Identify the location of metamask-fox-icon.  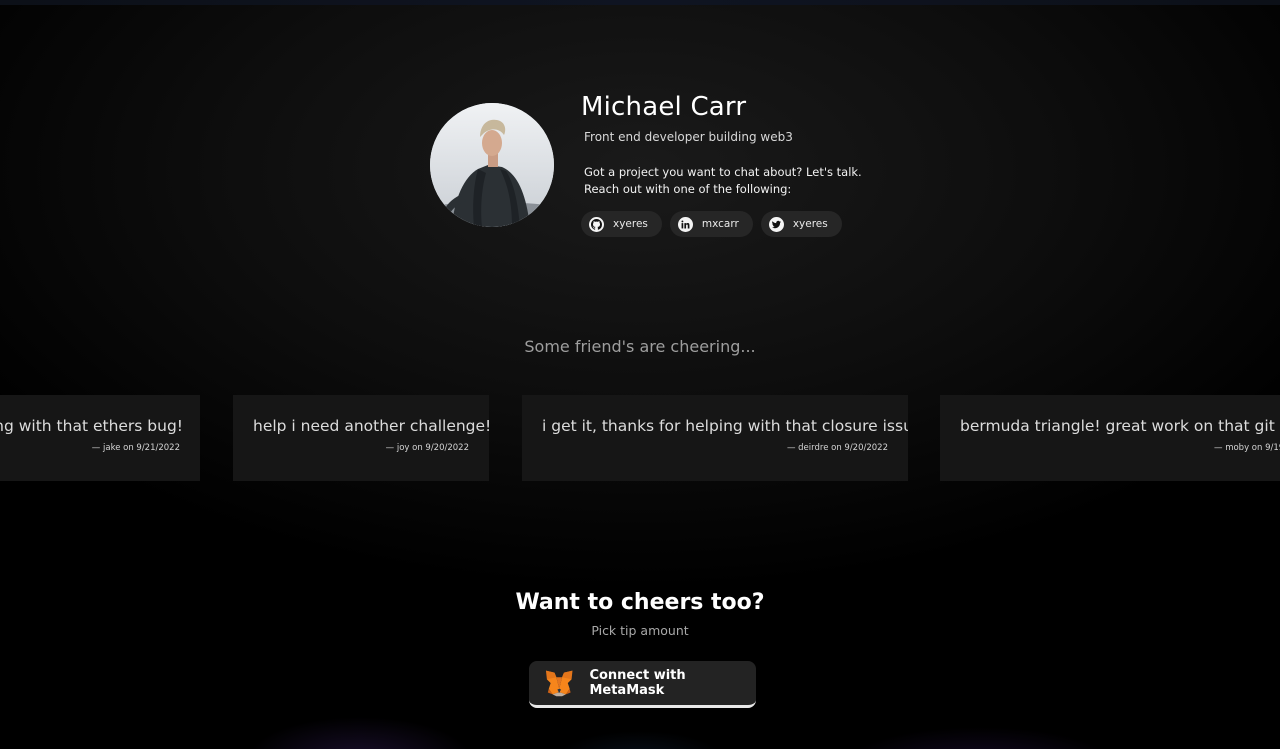
(559, 683).